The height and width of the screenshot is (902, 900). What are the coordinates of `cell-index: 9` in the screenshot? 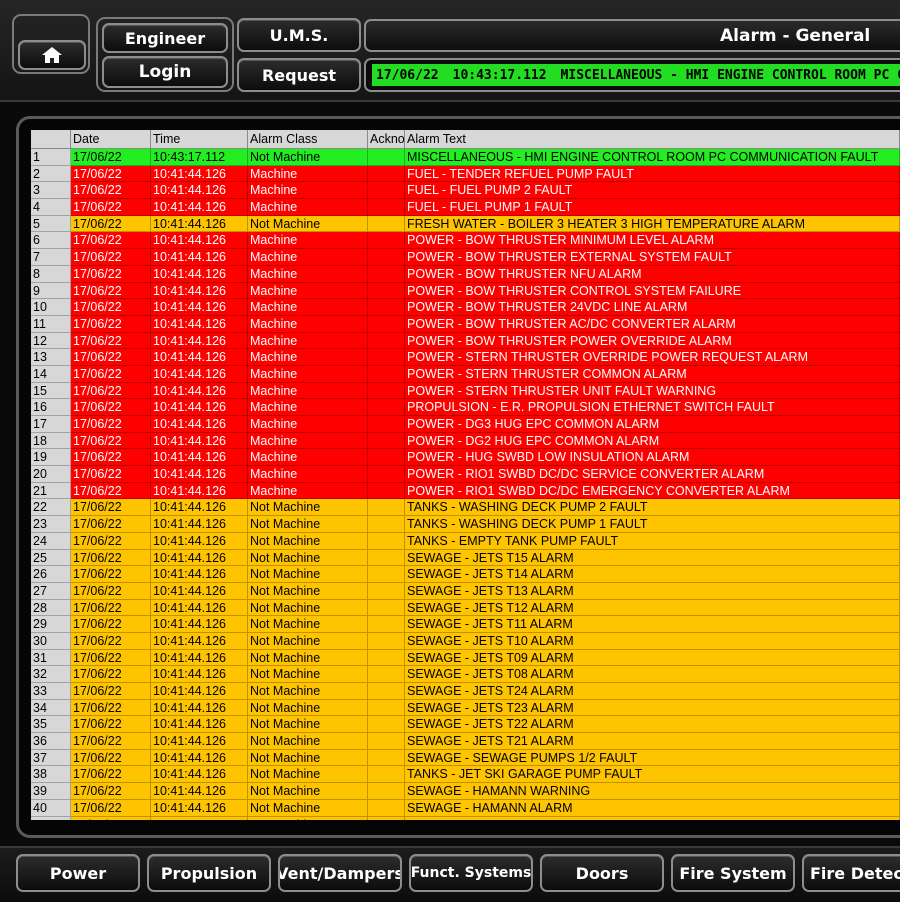 It's located at (51, 291).